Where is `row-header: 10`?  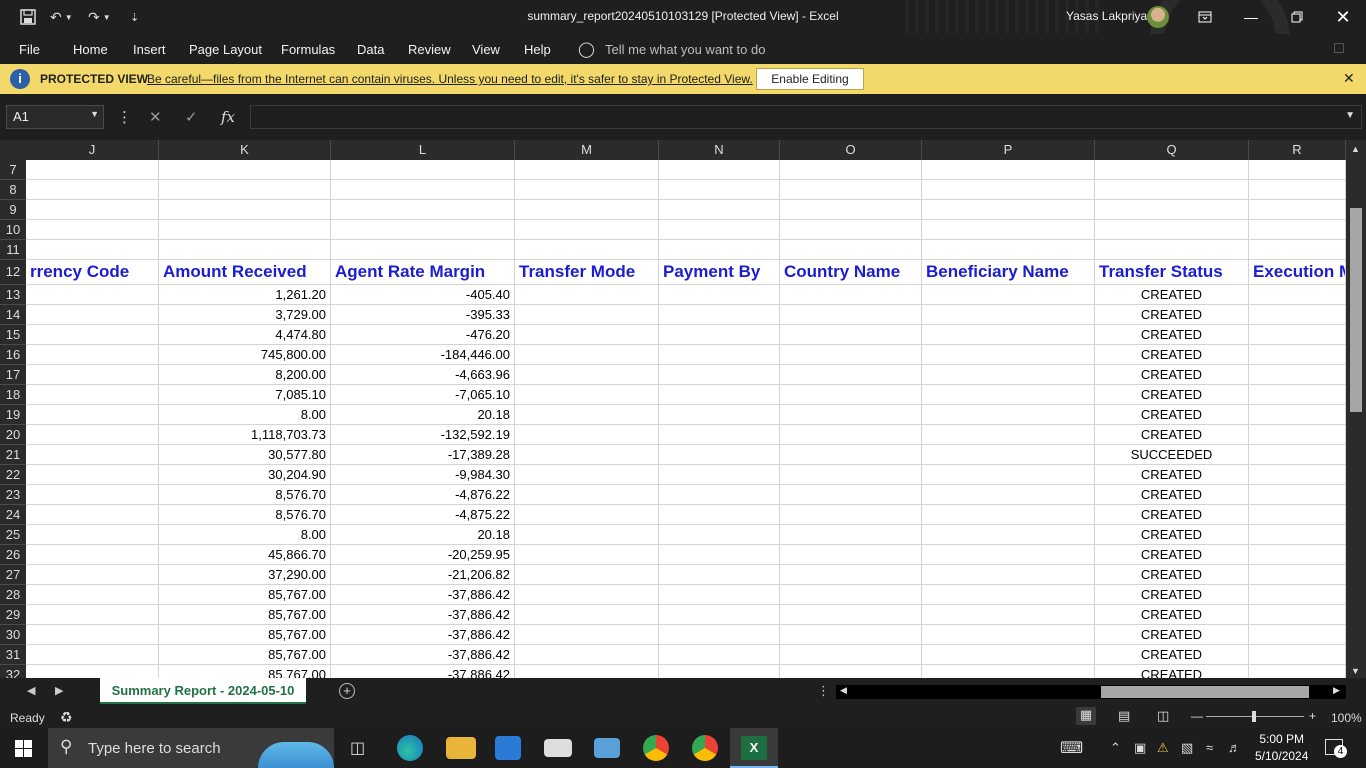
row-header: 10 is located at coordinates (13, 230).